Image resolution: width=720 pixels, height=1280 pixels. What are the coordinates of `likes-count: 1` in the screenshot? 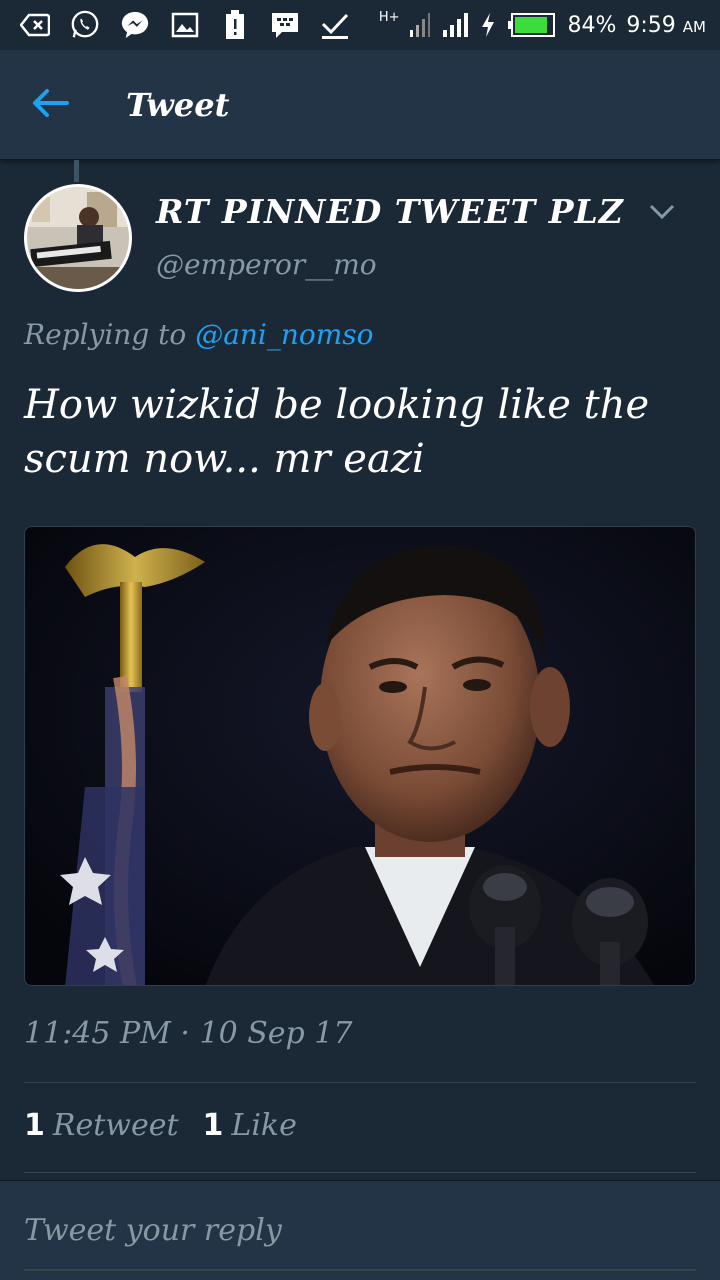 It's located at (213, 1125).